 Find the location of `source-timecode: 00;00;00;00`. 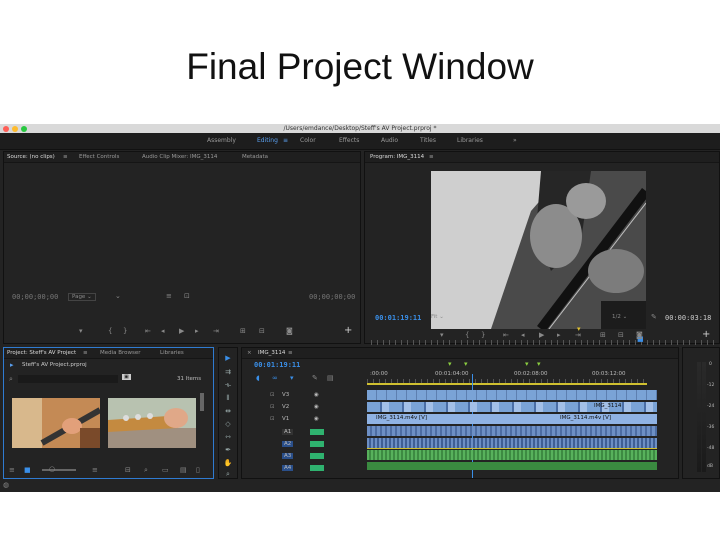

source-timecode: 00;00;00;00 is located at coordinates (35, 297).